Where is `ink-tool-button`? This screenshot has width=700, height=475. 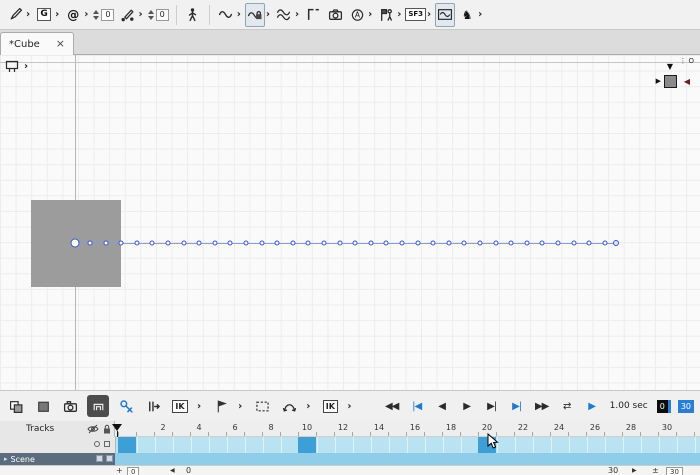 ink-tool-button is located at coordinates (127, 15).